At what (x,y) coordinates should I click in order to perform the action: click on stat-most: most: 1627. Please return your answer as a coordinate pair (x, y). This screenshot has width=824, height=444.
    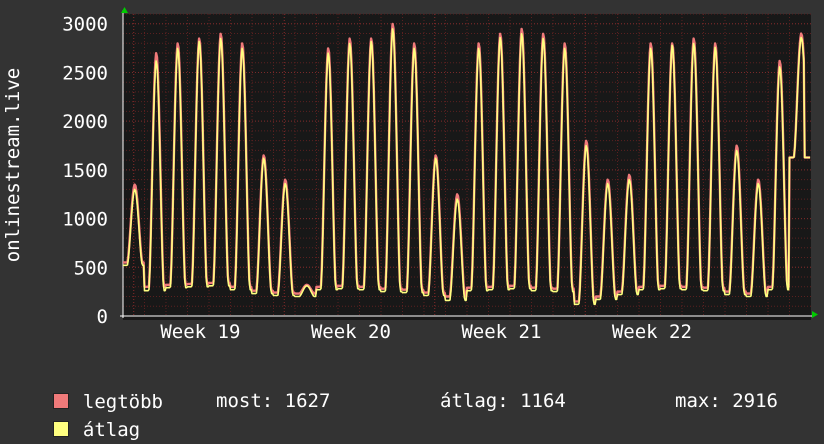
    Looking at the image, I should click on (273, 401).